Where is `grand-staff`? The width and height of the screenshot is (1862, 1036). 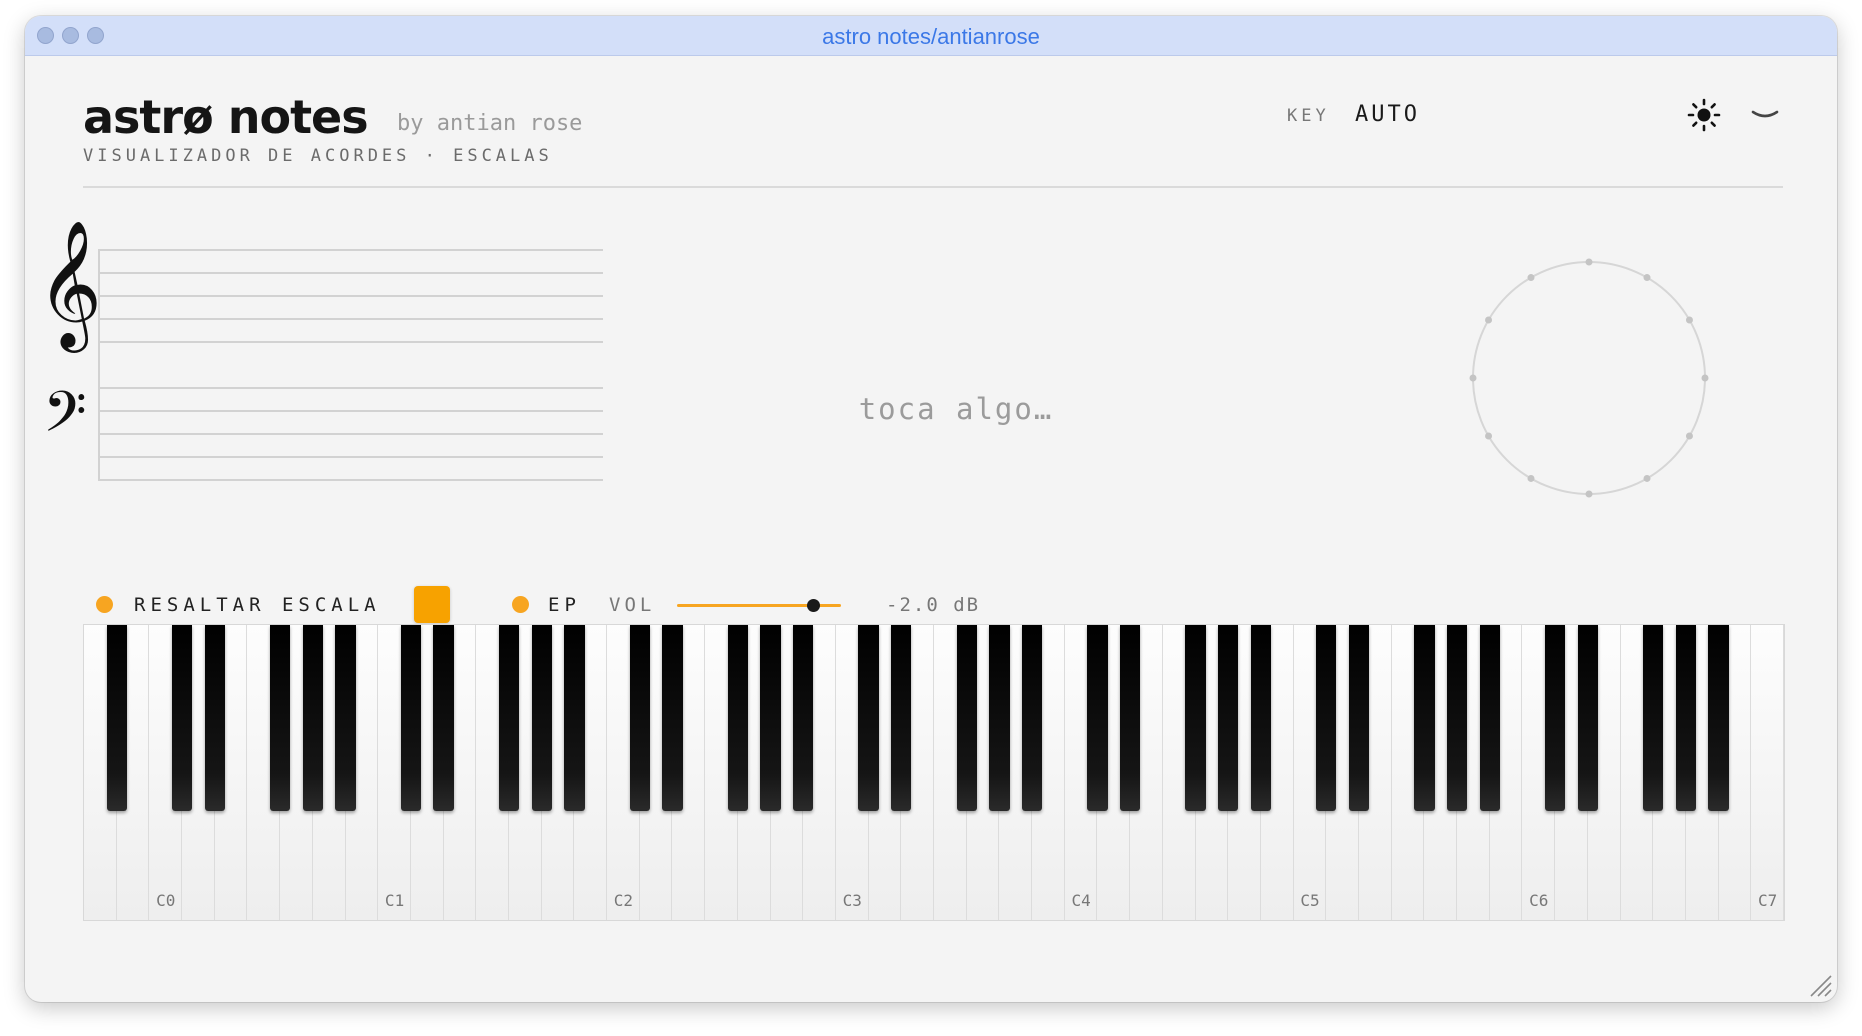
grand-staff is located at coordinates (350, 368).